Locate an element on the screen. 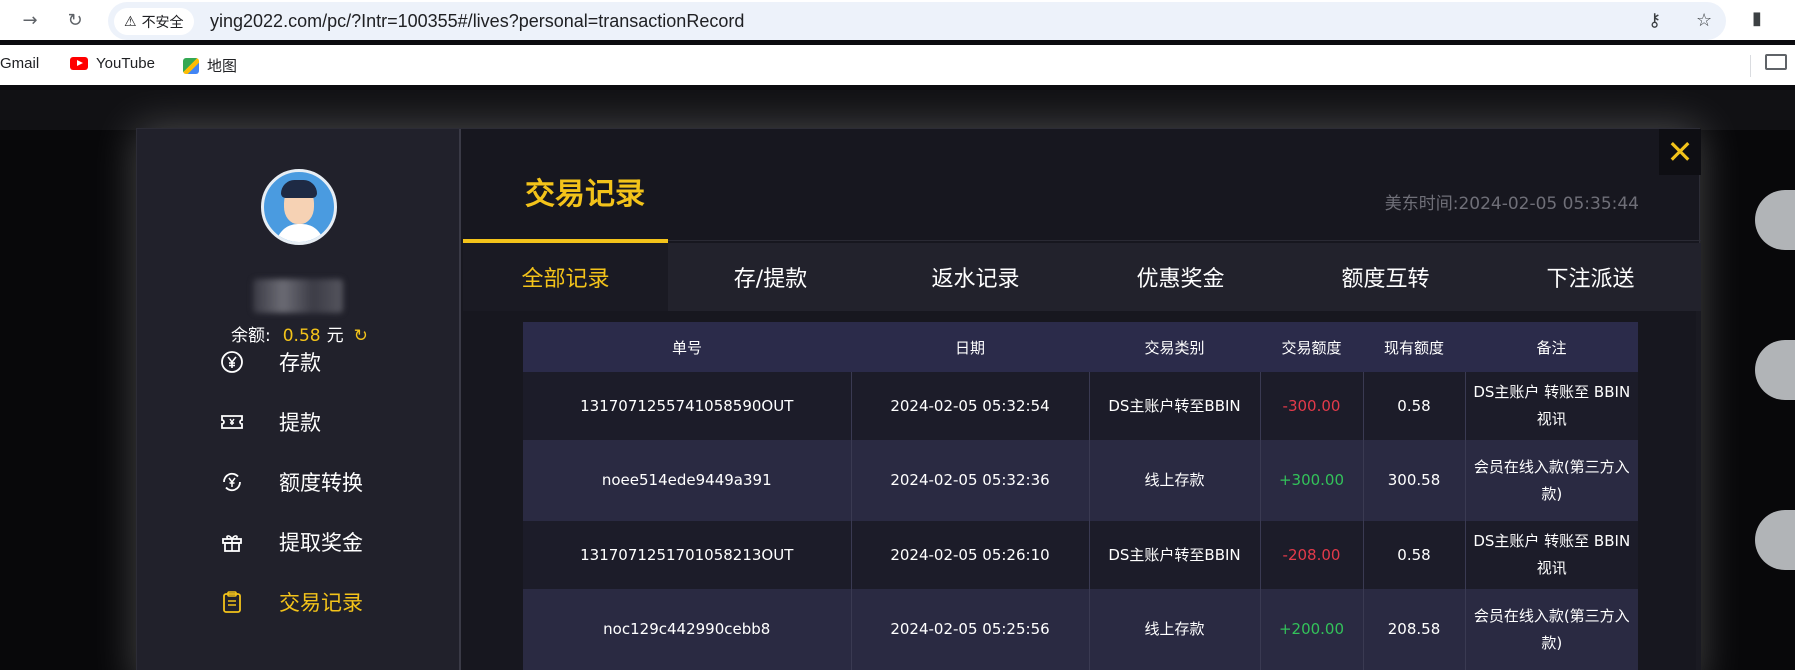  tab-promo-bonus: 优惠奖金 is located at coordinates (1180, 277).